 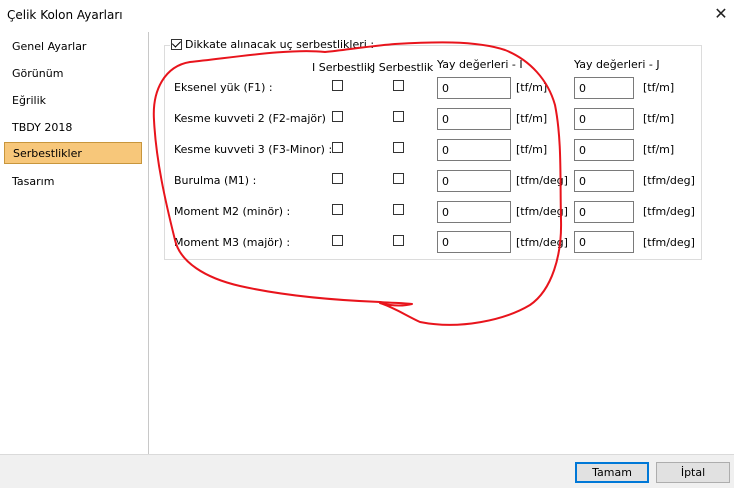 What do you see at coordinates (73, 153) in the screenshot?
I see `sidebar-item-serbestlikler: Serbestlikler` at bounding box center [73, 153].